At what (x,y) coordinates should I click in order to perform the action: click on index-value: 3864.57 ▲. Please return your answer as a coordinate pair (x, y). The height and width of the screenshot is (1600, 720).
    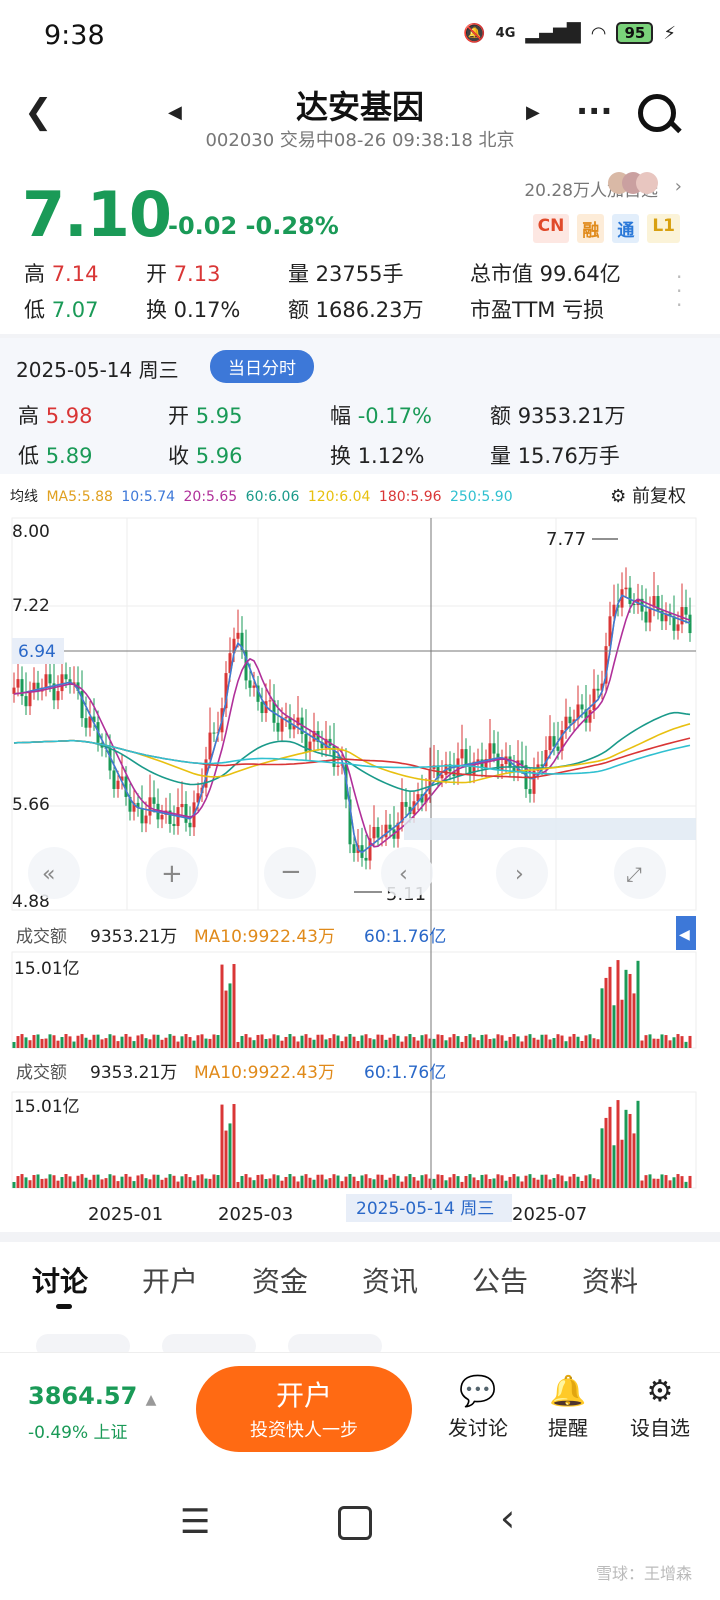
    Looking at the image, I should click on (92, 1396).